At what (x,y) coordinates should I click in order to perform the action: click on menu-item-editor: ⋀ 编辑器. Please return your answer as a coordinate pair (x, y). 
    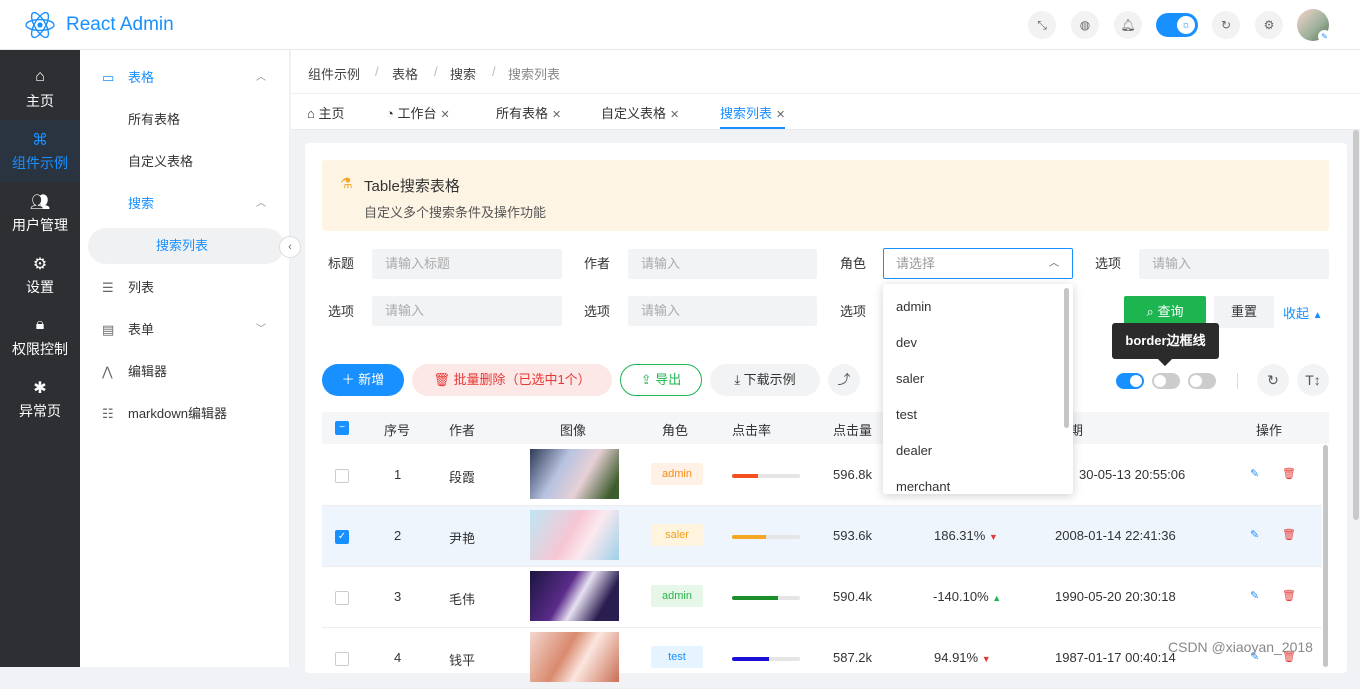
    Looking at the image, I should click on (134, 372).